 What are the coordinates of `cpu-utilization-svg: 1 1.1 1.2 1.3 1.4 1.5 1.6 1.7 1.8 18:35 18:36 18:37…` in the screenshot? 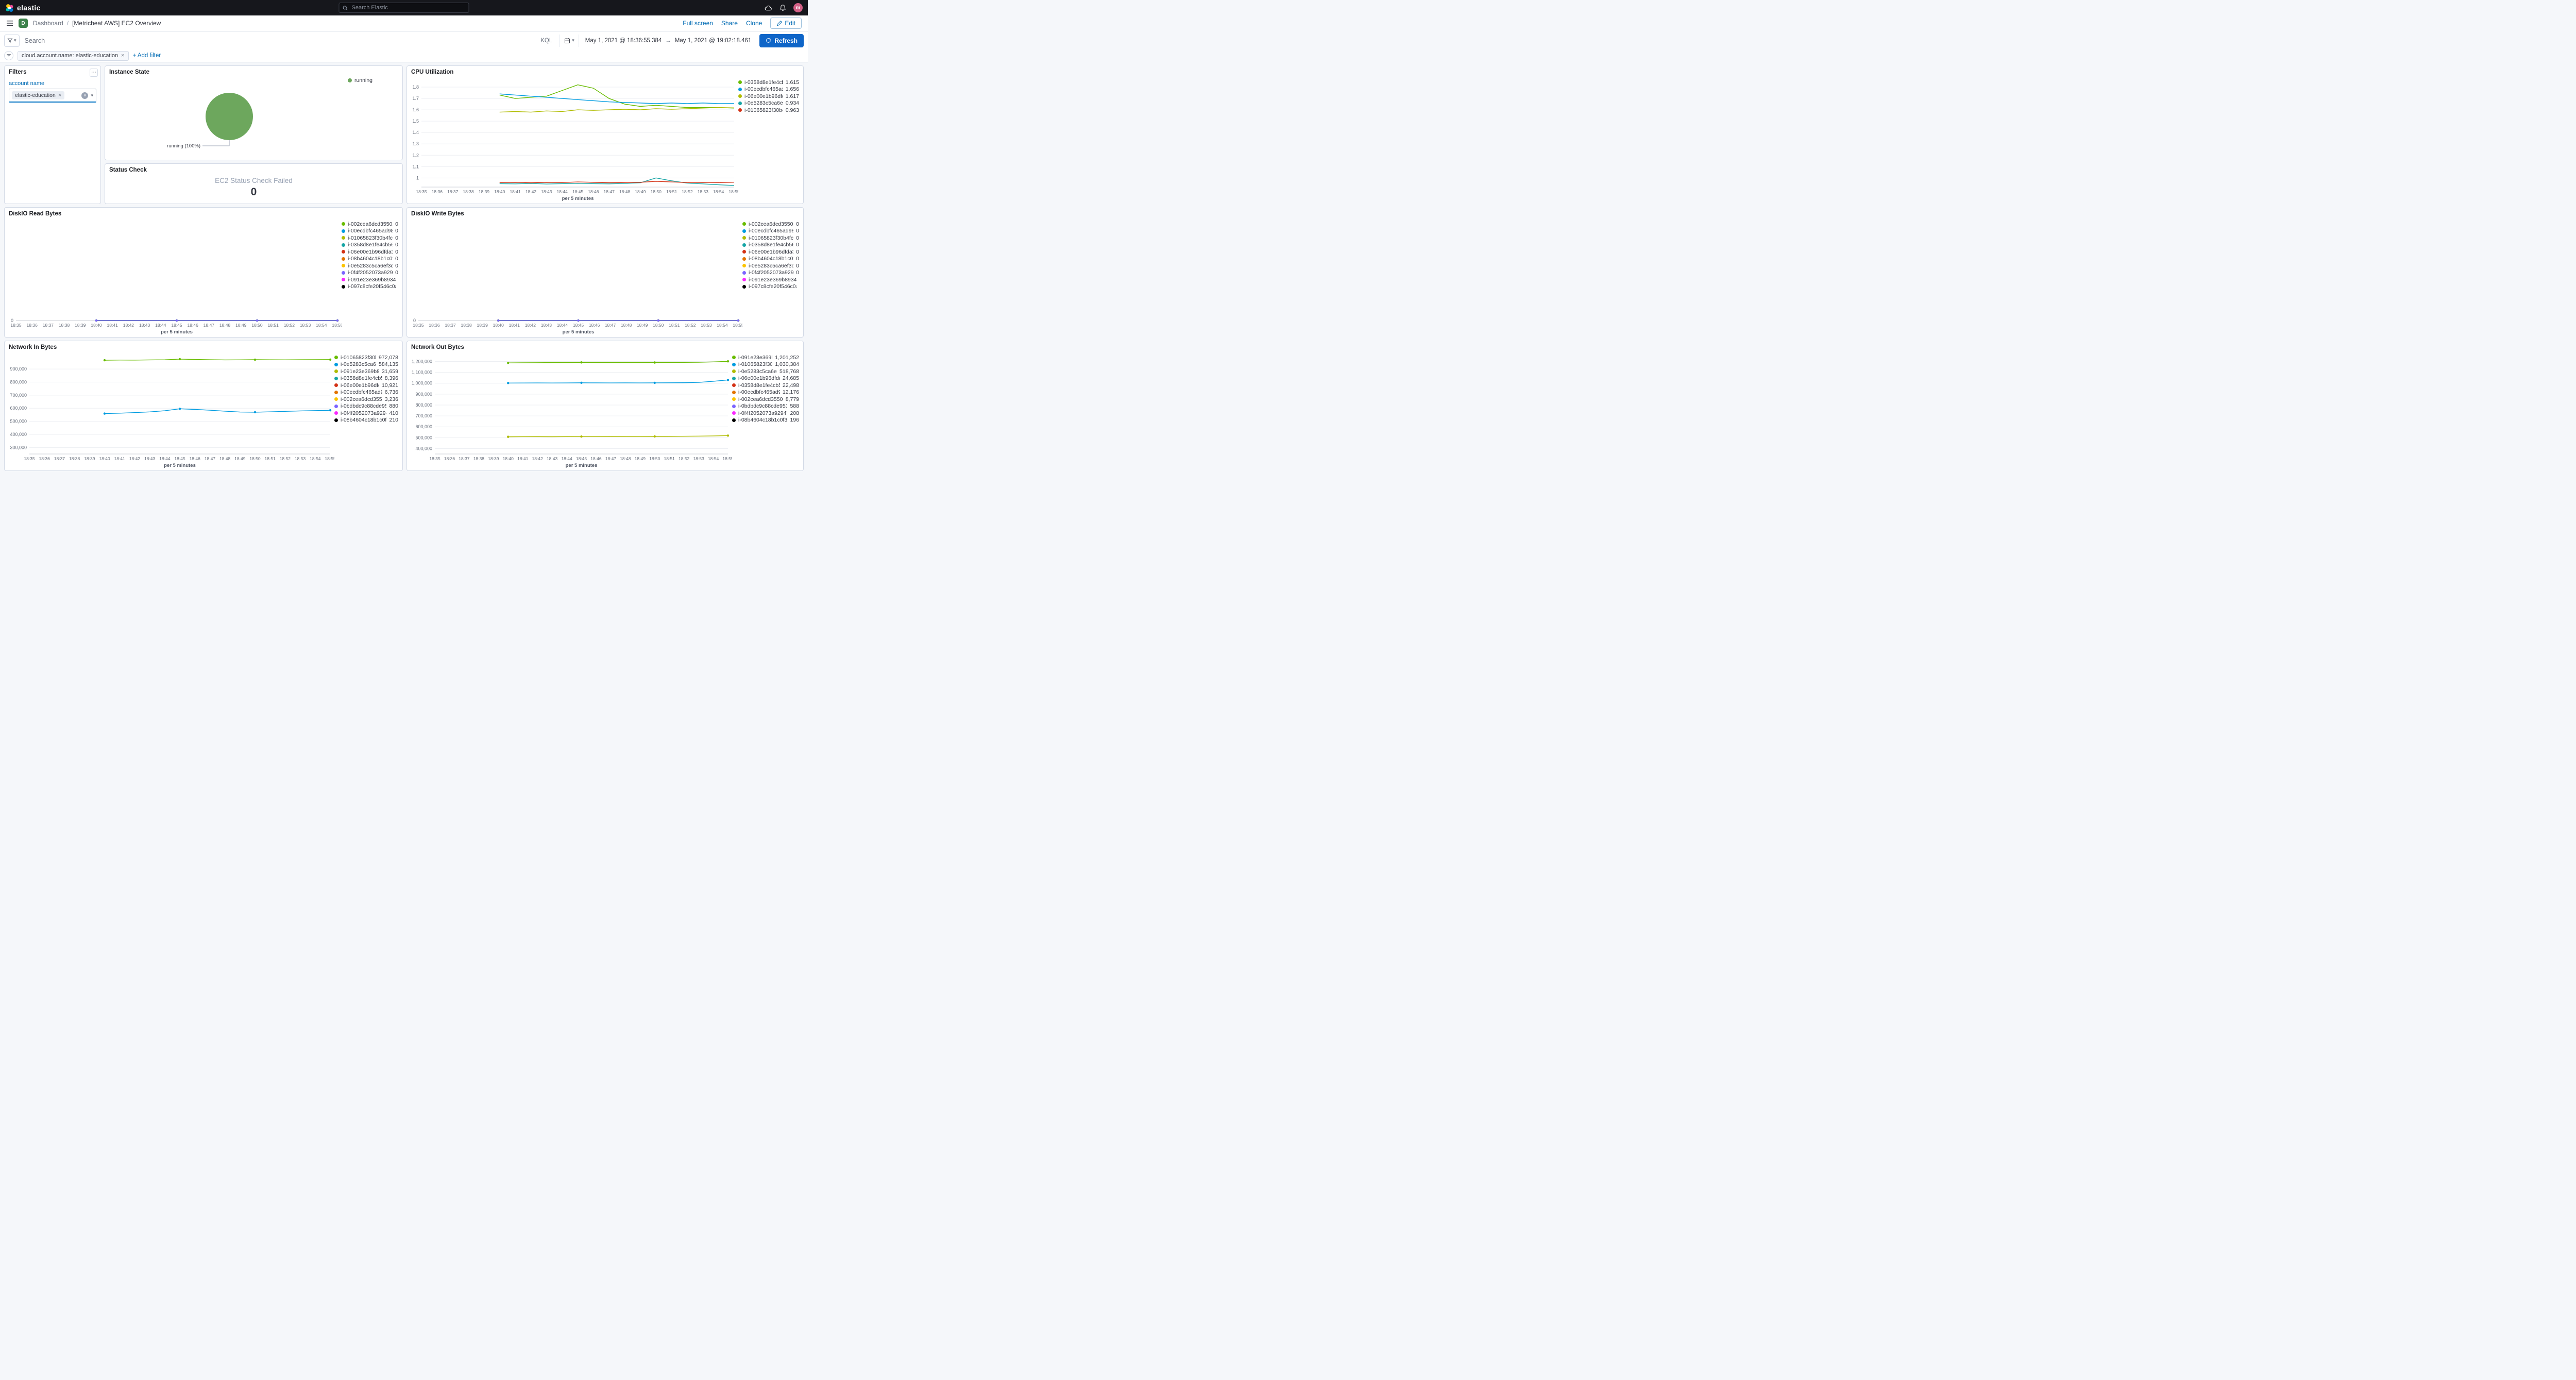 It's located at (573, 140).